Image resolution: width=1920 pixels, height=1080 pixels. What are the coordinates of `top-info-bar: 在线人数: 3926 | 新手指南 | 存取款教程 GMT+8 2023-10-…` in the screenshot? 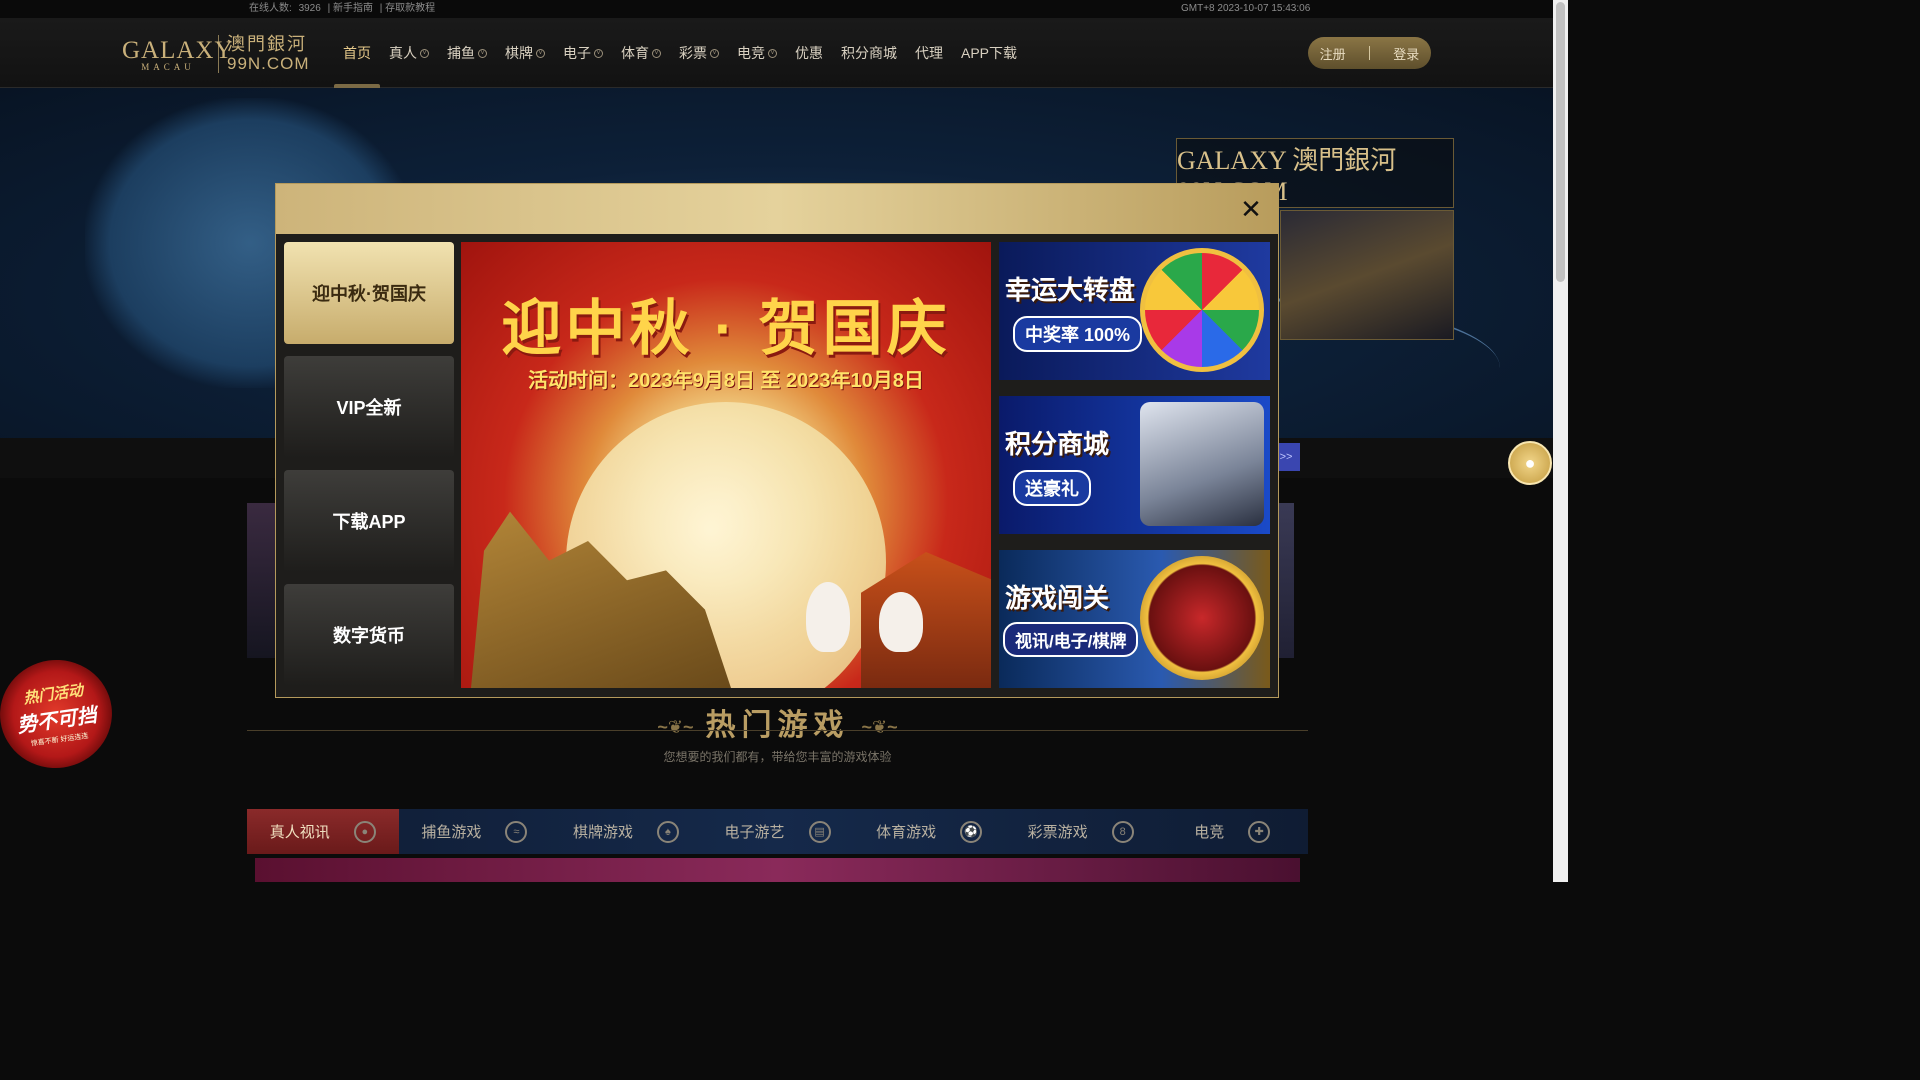 It's located at (776, 9).